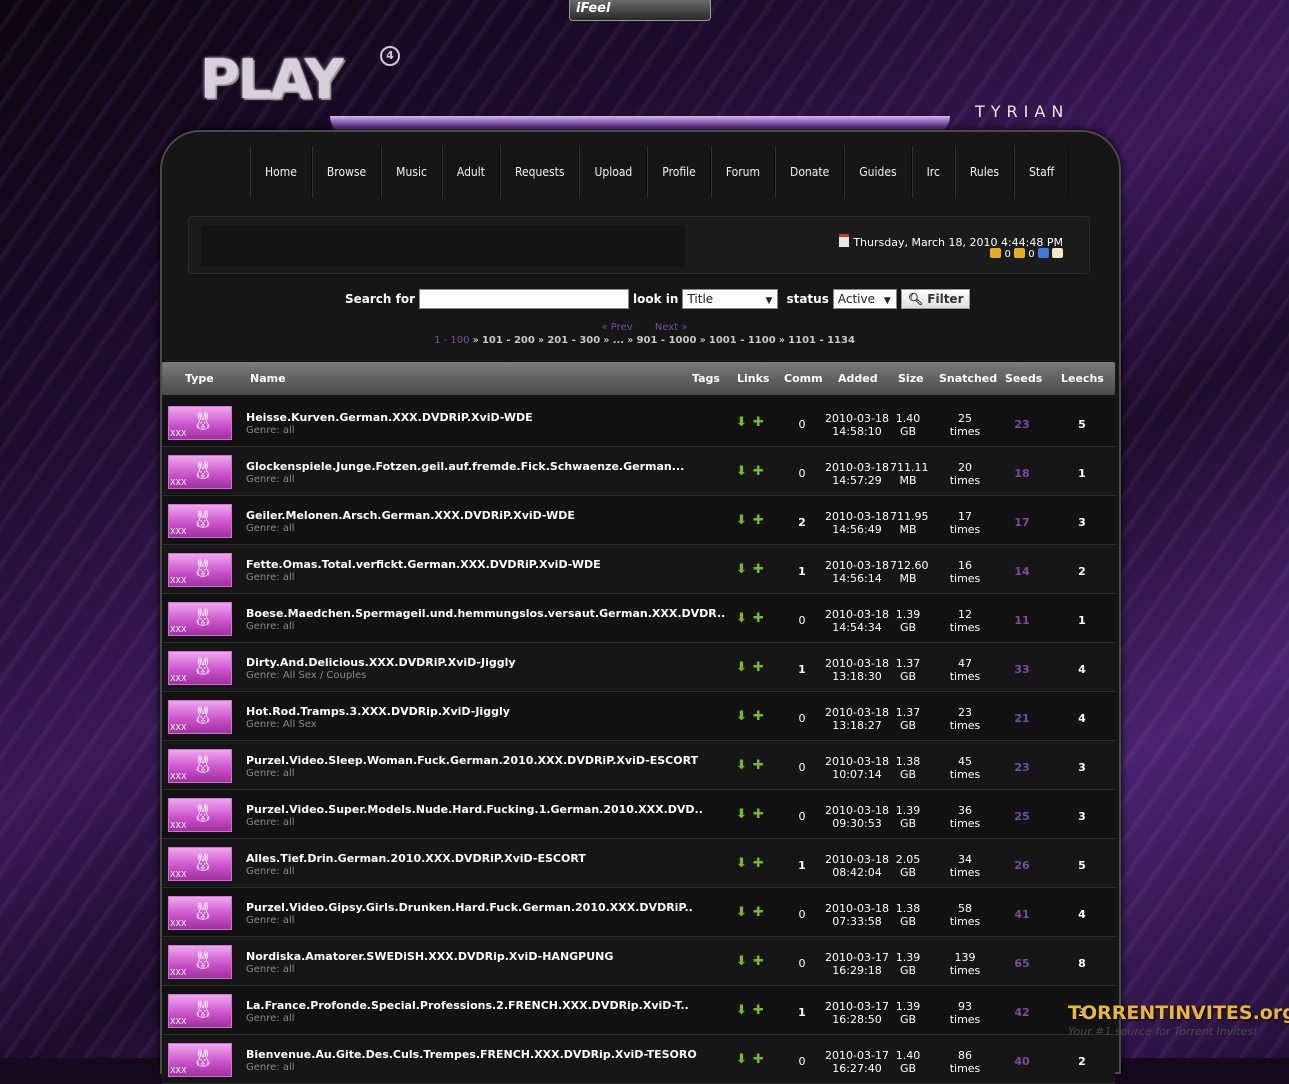 The image size is (1289, 1084). Describe the element at coordinates (1082, 963) in the screenshot. I see `leechers-count: 8` at that location.